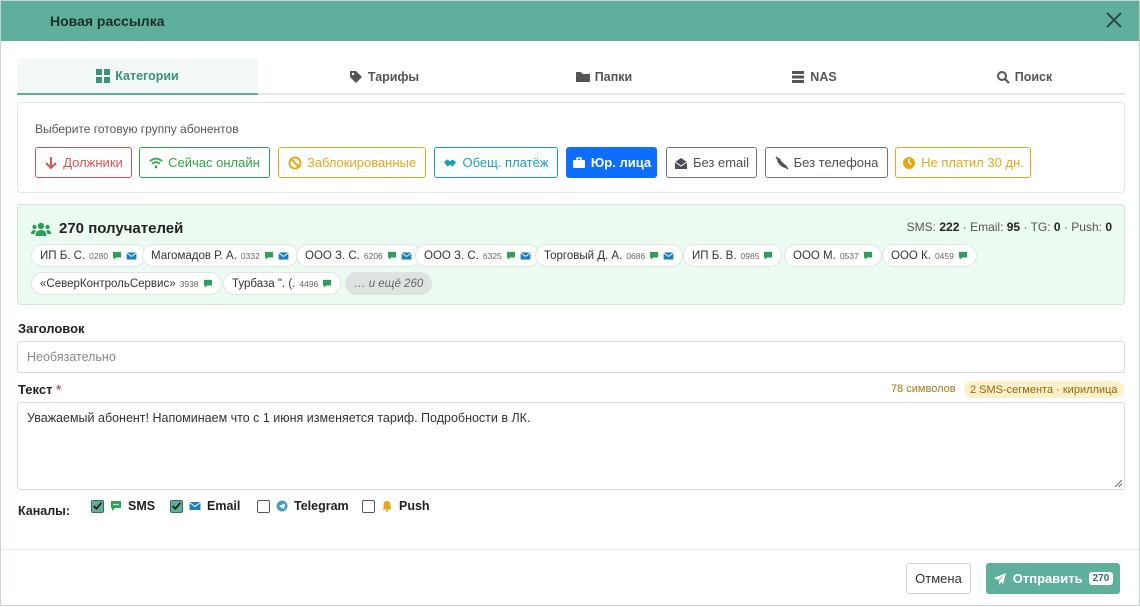 The height and width of the screenshot is (607, 1140). I want to click on text-label: Текст *, so click(39, 389).